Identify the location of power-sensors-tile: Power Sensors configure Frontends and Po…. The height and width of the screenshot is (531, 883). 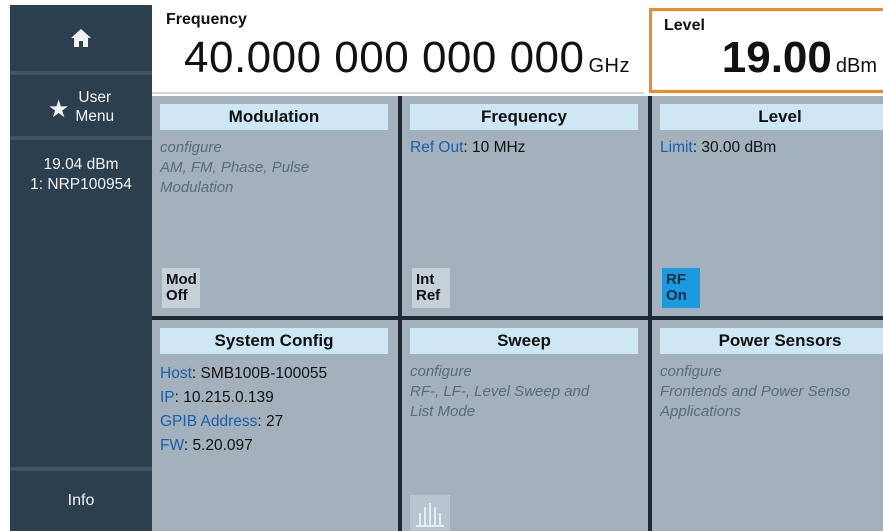
(767, 425).